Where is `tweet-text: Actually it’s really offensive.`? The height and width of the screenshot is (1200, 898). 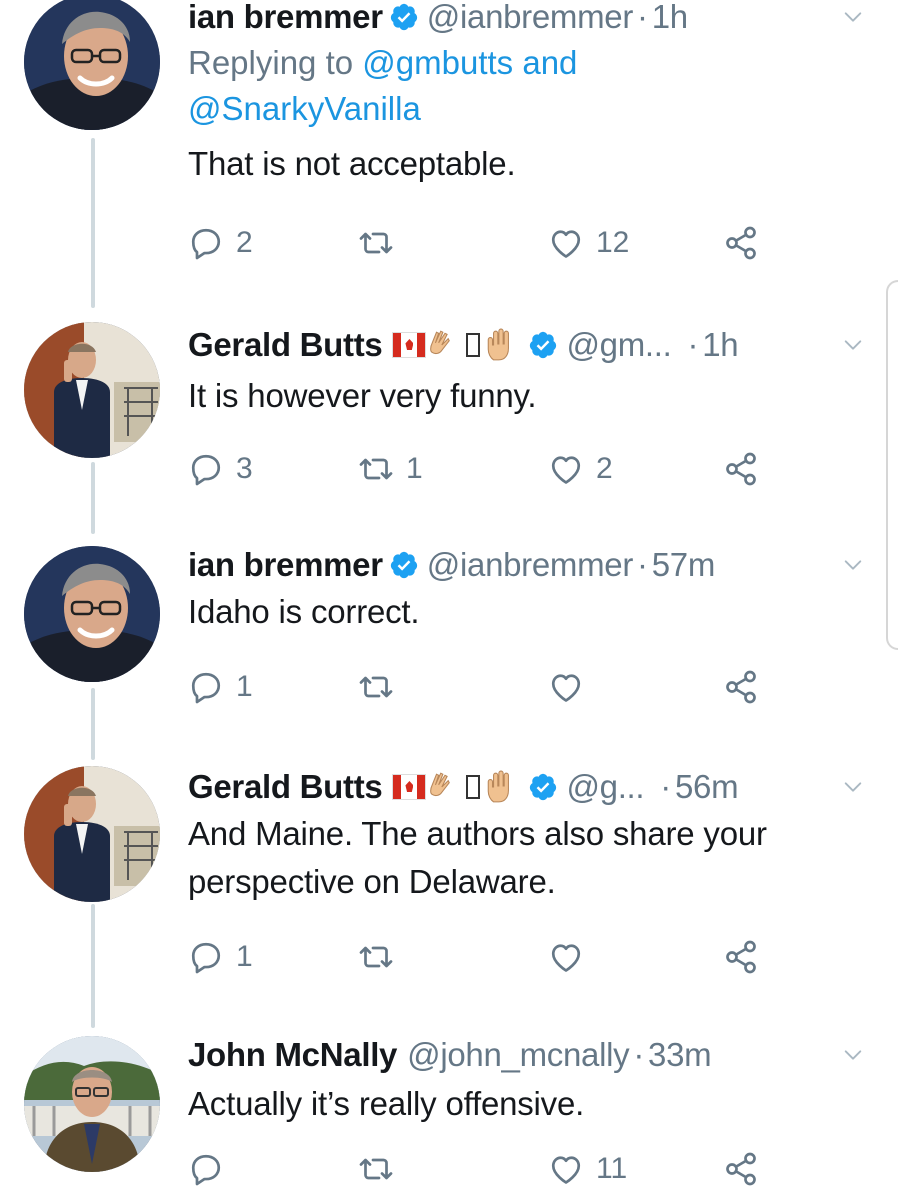
tweet-text: Actually it’s really offensive. is located at coordinates (386, 1103).